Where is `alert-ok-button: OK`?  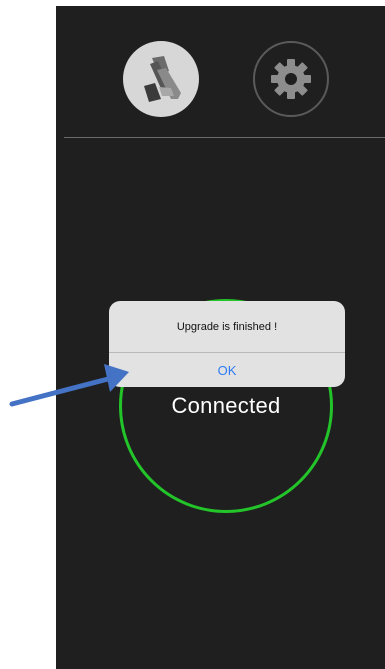
alert-ok-button: OK is located at coordinates (227, 370).